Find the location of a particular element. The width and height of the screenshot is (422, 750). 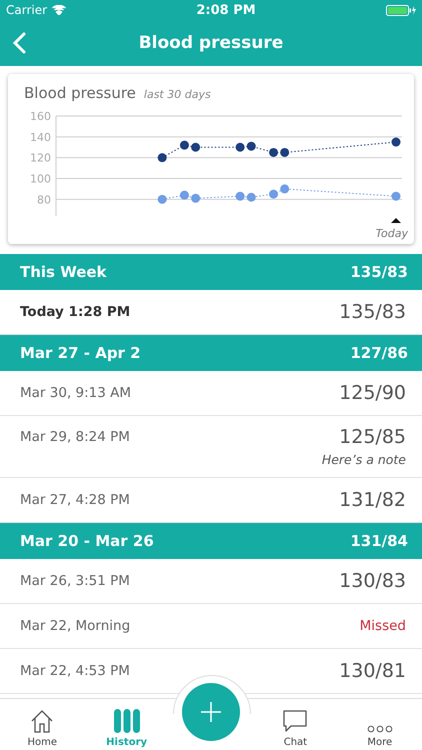

reading-time: Mar 22, 4:53 PM is located at coordinates (75, 671).